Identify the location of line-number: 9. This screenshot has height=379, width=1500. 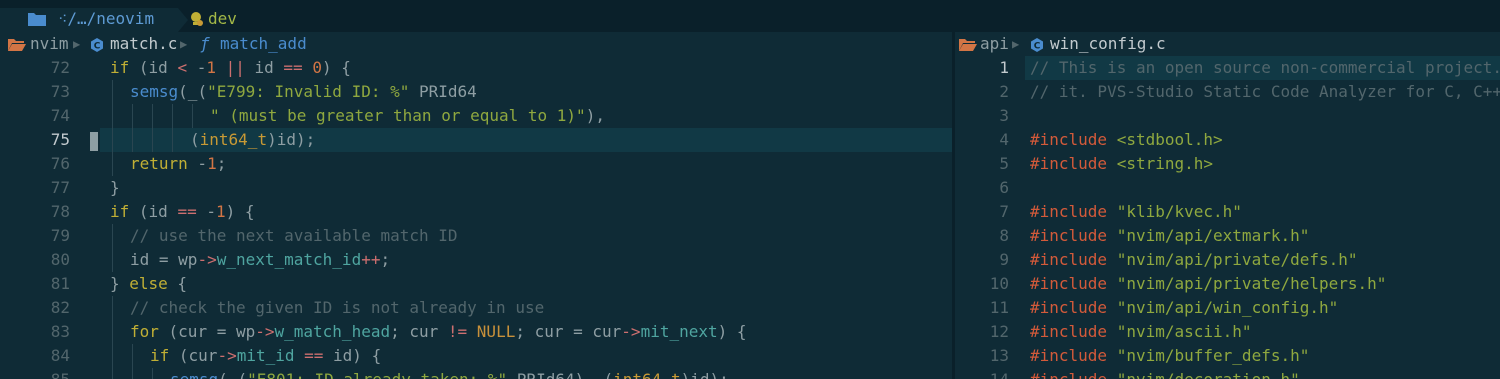
(1004, 259).